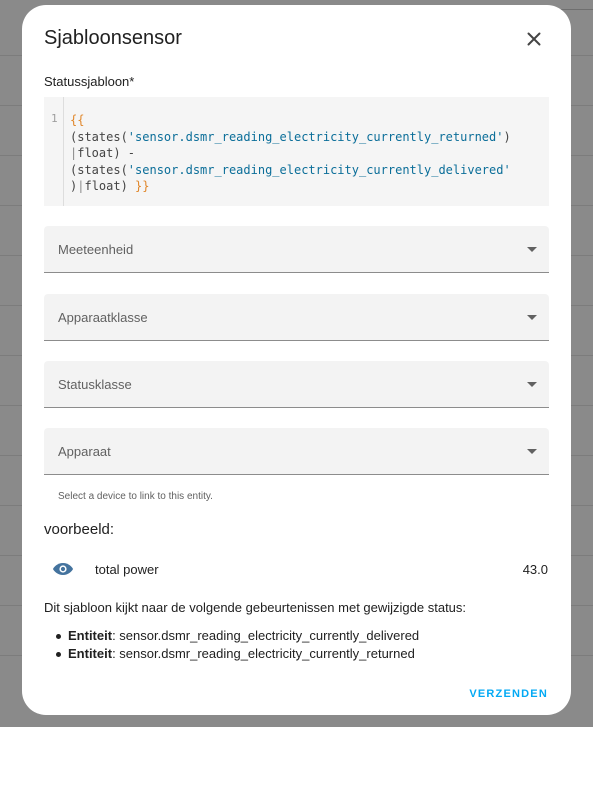  Describe the element at coordinates (84, 451) in the screenshot. I see `device-select-label: Apparaat` at that location.